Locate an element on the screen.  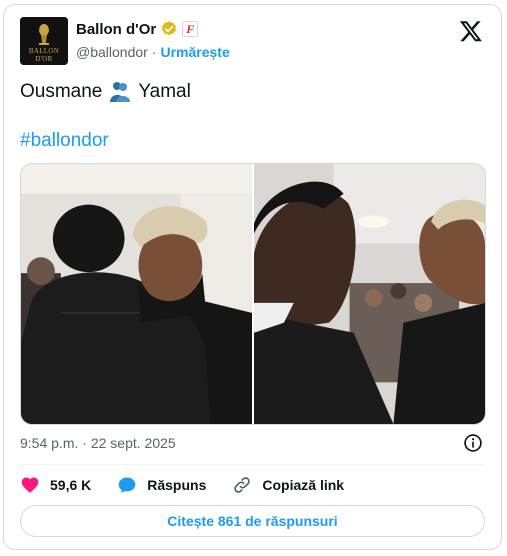
display-name: Ballon d'Or is located at coordinates (116, 29).